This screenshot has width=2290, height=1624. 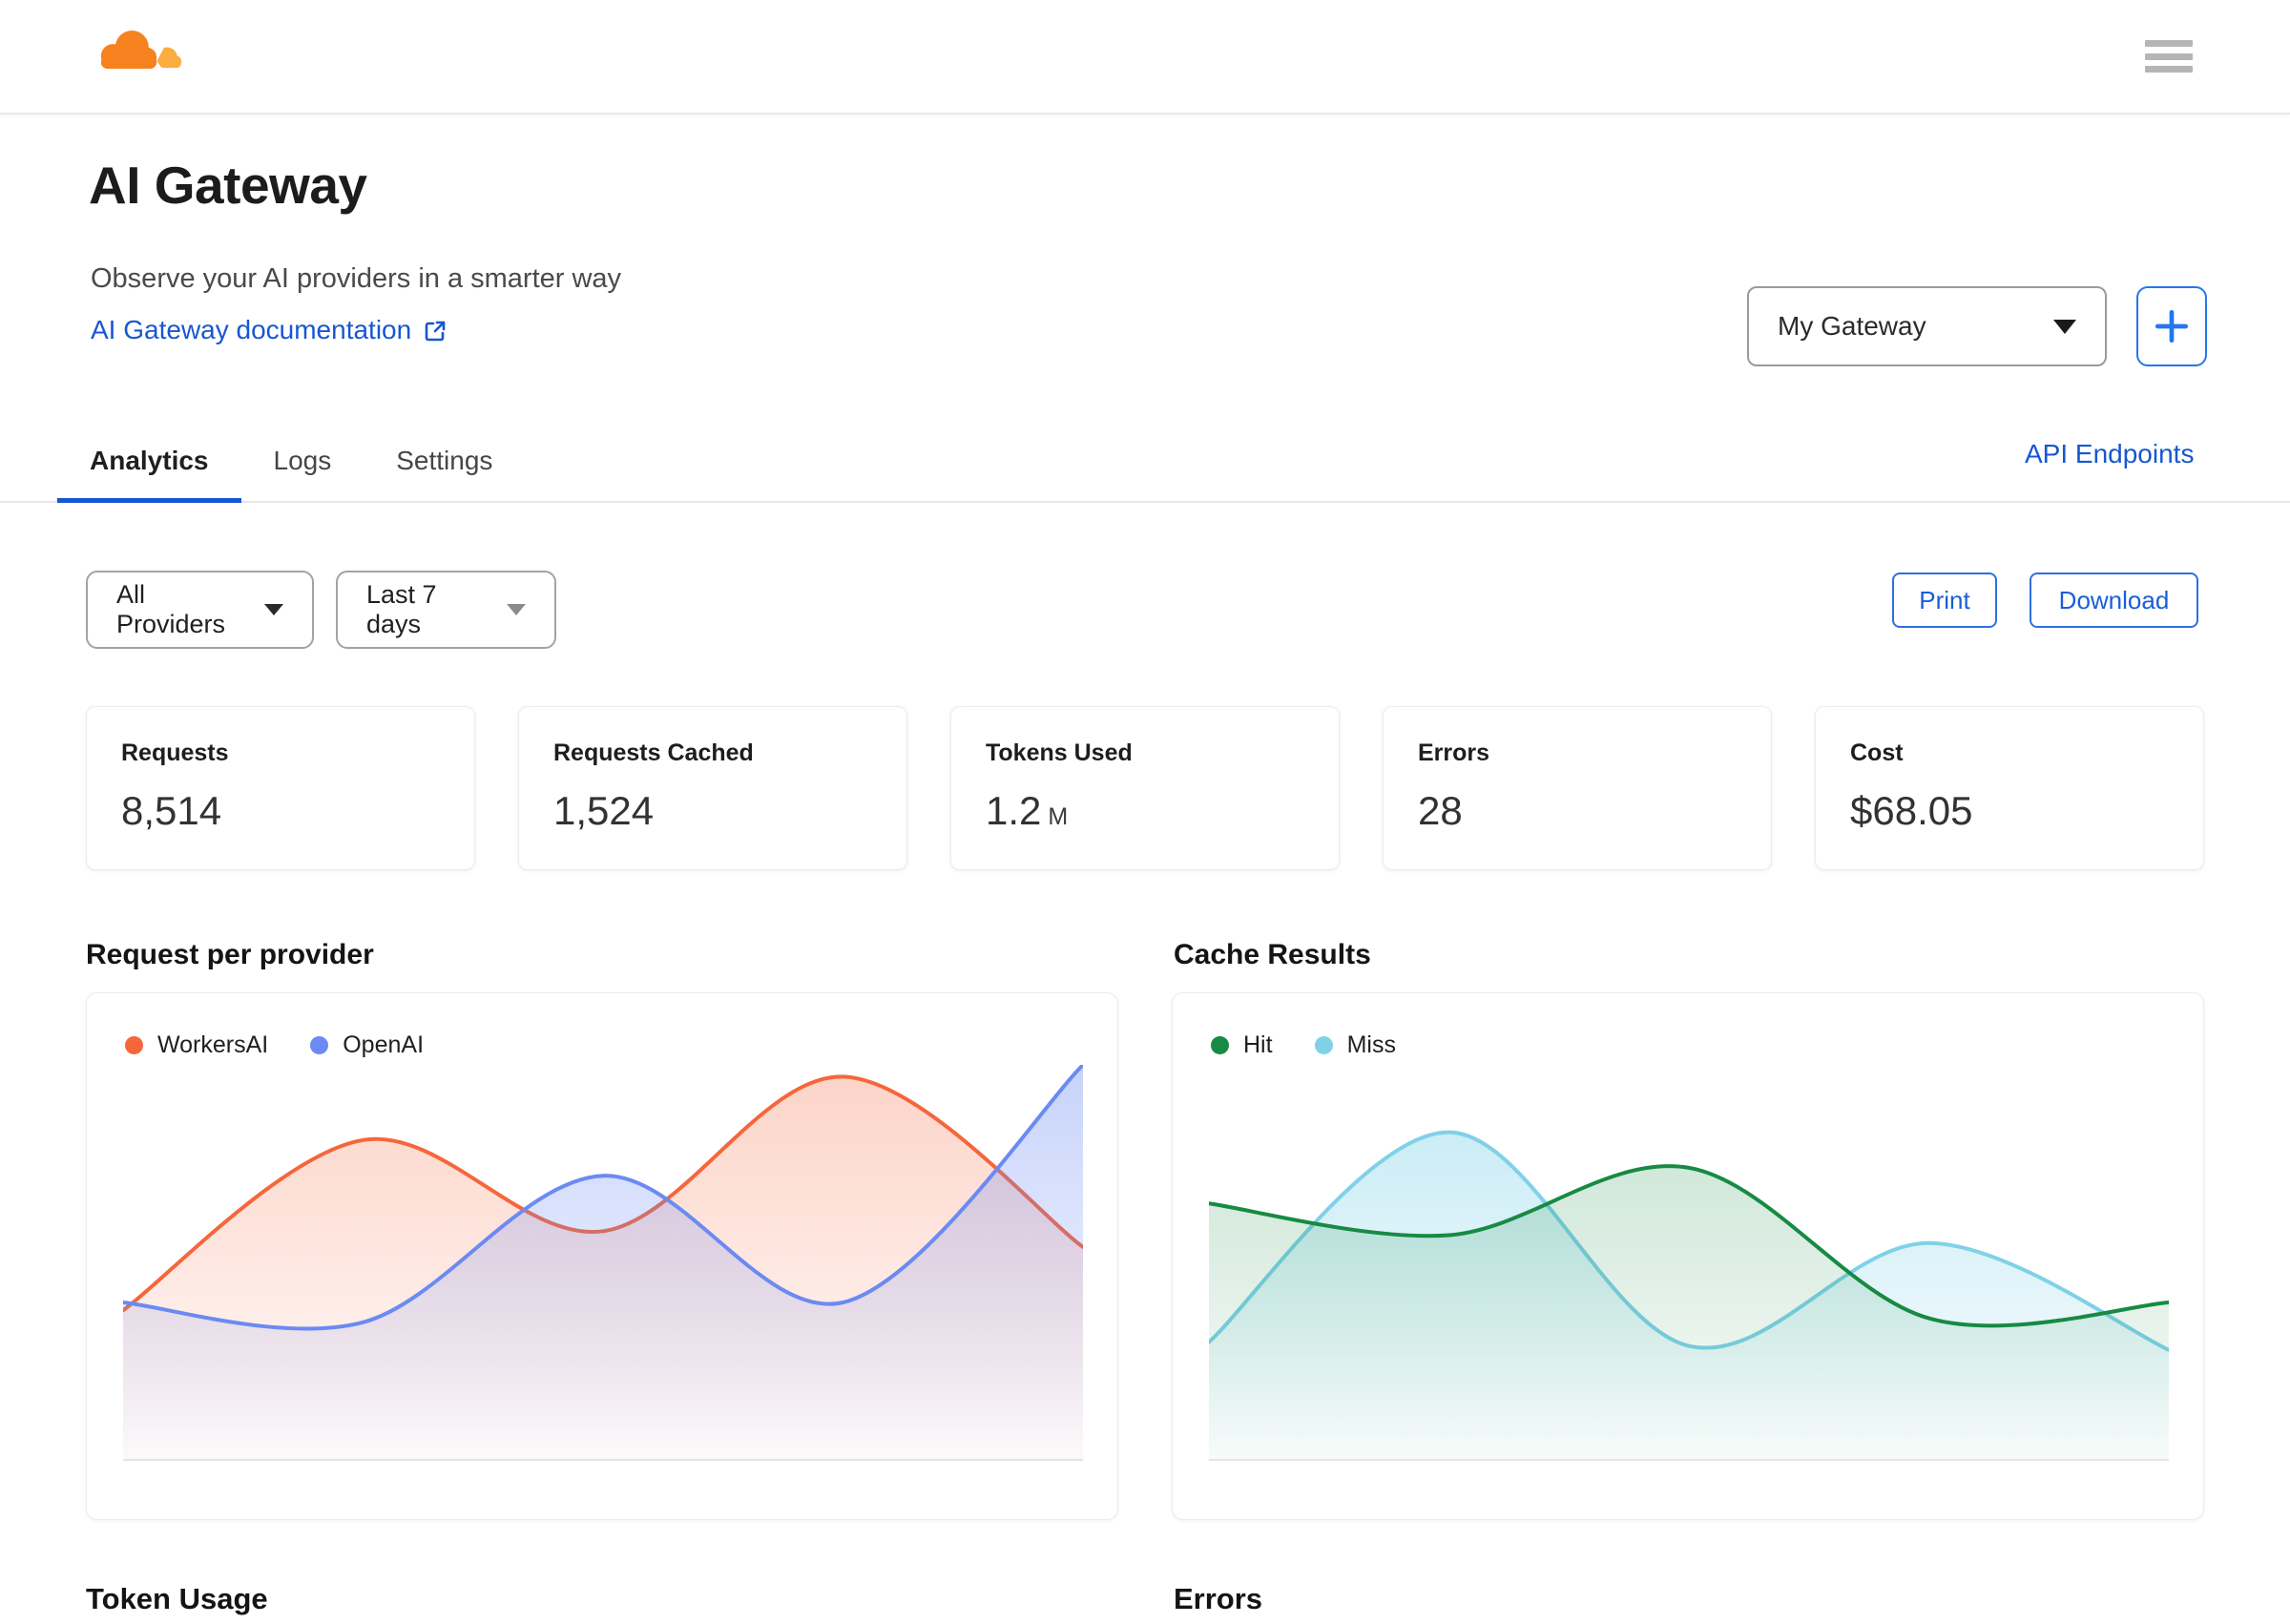 I want to click on legend-item-hit: Hit, so click(x=1242, y=1045).